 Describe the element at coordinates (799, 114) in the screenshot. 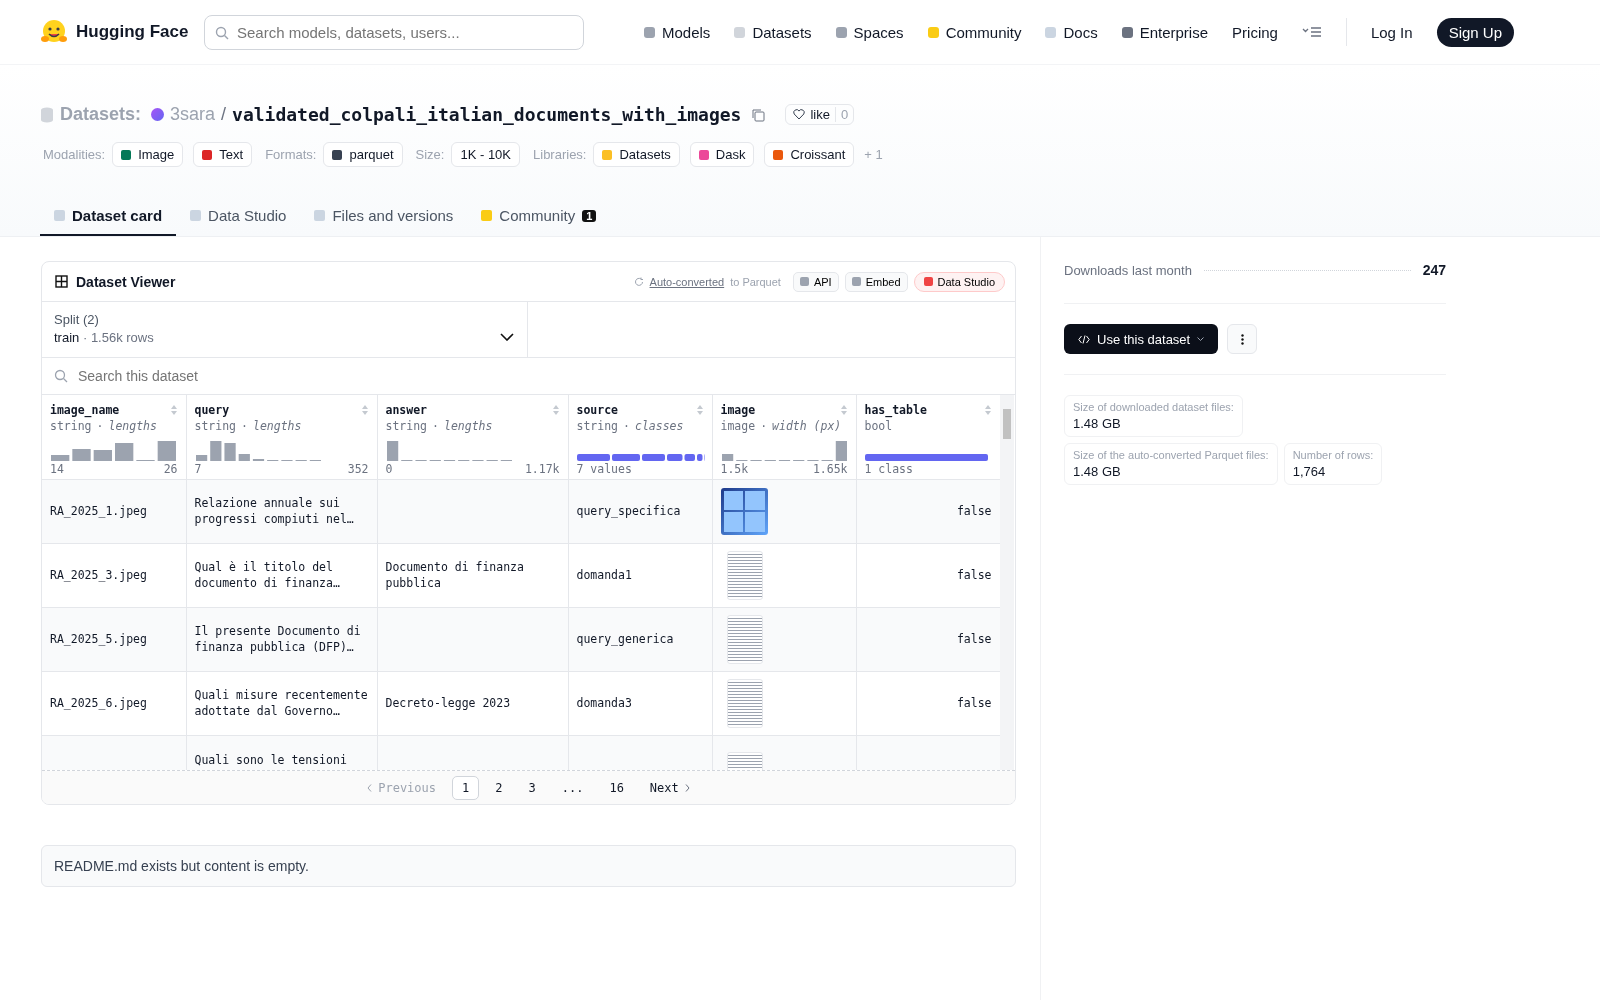

I see `heart-icon` at that location.